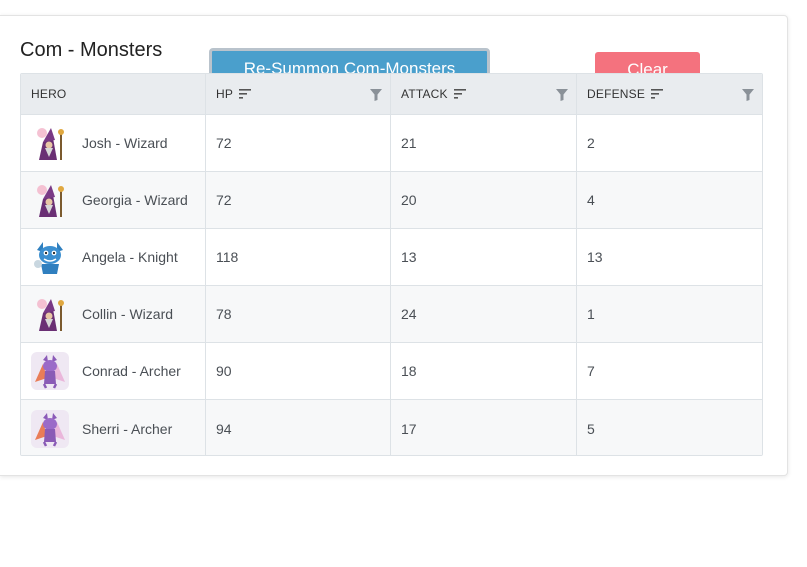 The image size is (807, 567). What do you see at coordinates (298, 94) in the screenshot?
I see `column-header-hp: HP` at bounding box center [298, 94].